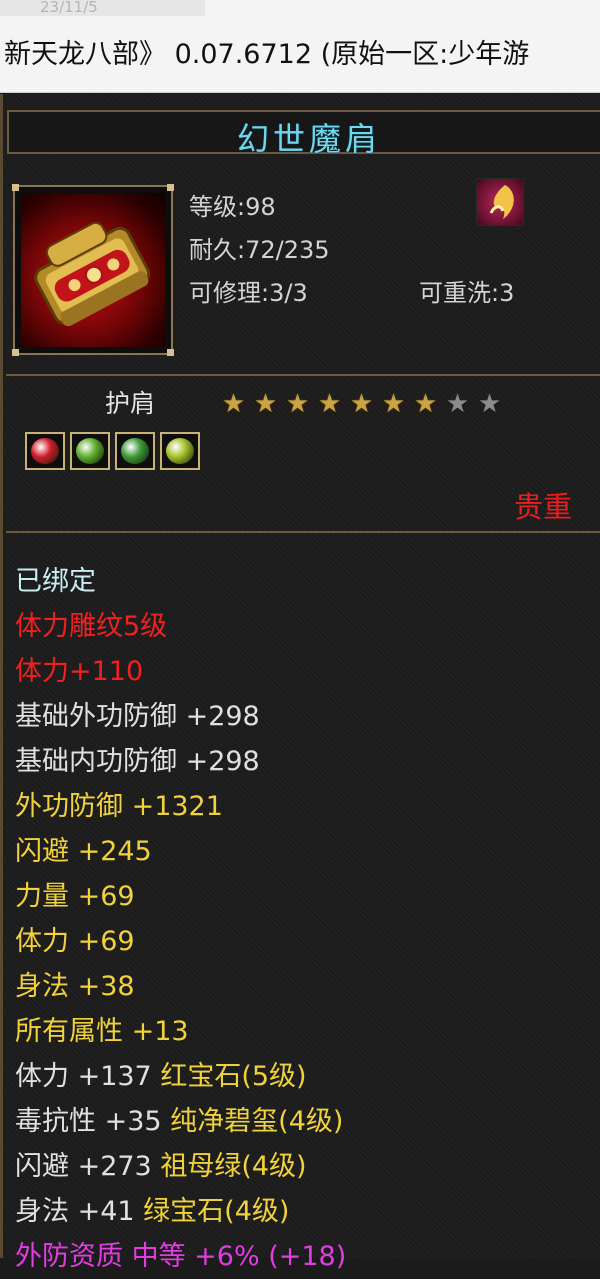  I want to click on attribute-line: 所有属性 +13, so click(102, 1031).